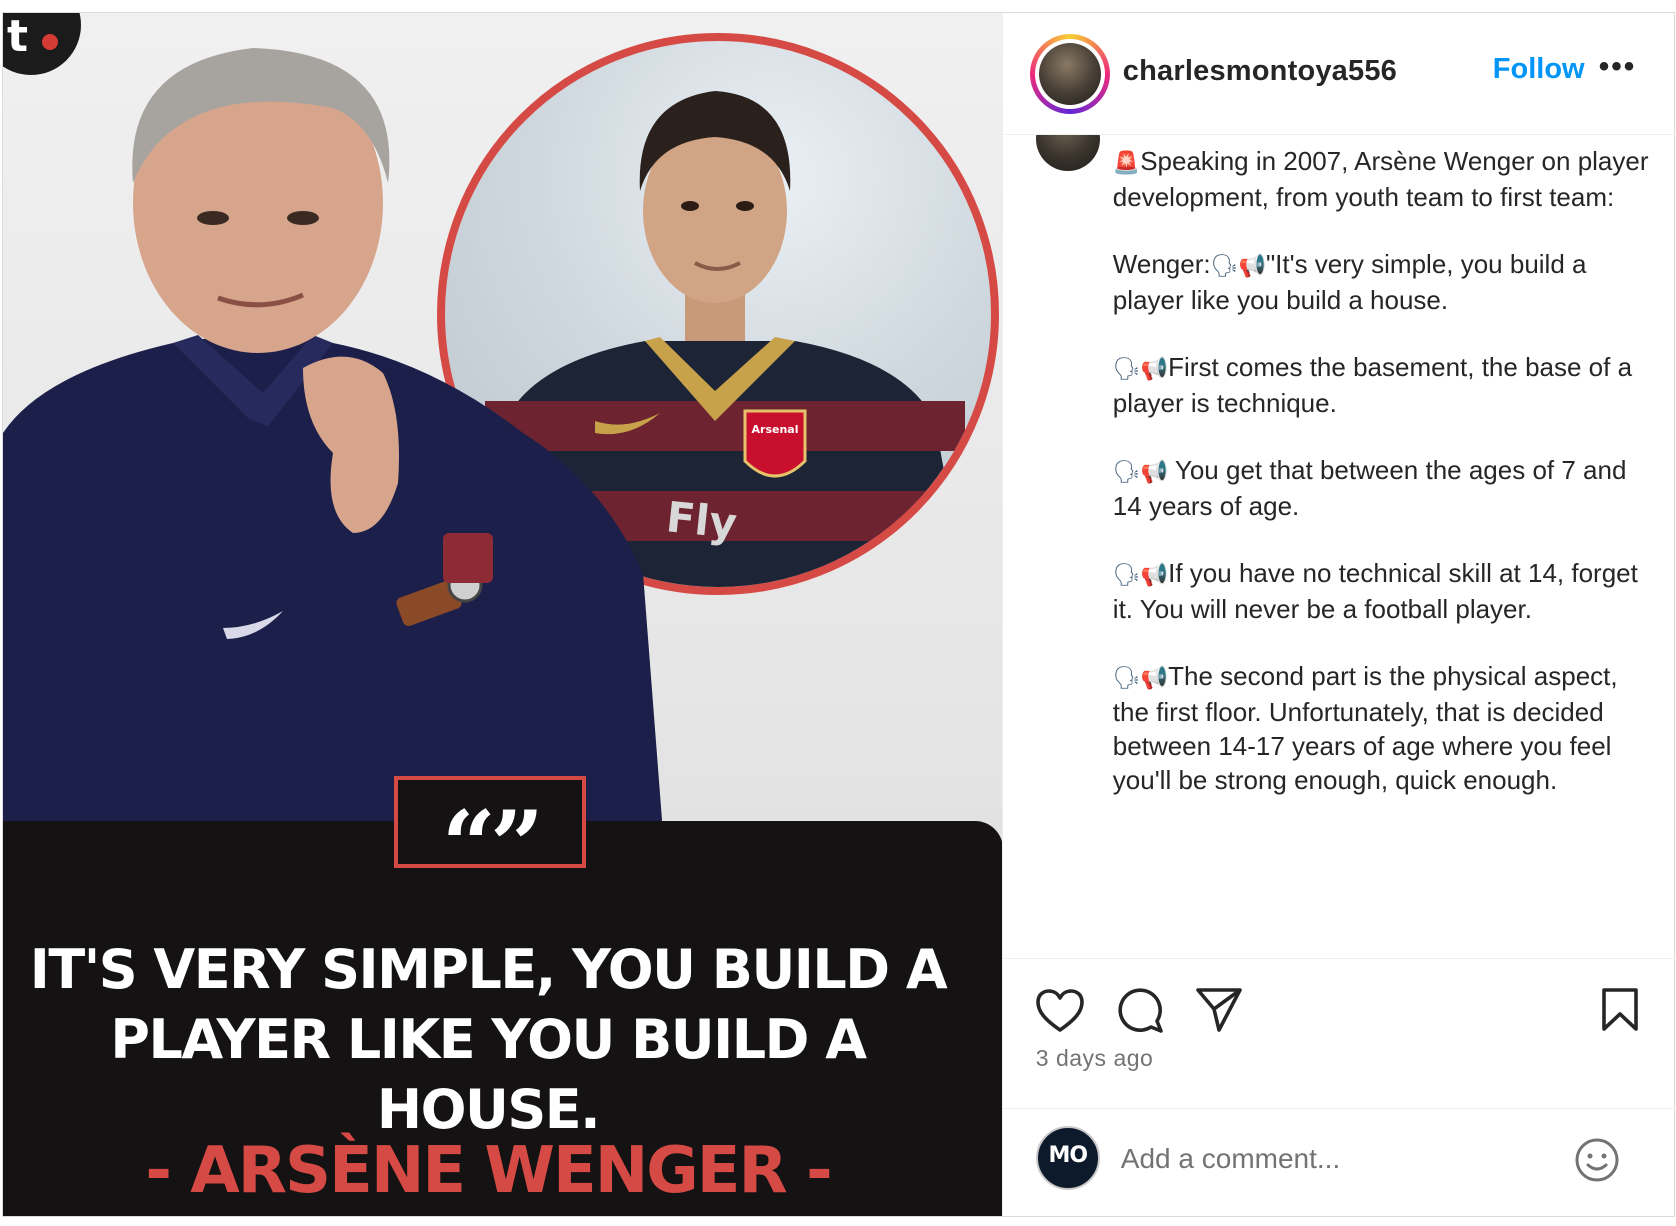  What do you see at coordinates (1620, 1010) in the screenshot?
I see `save-bookmark-icon` at bounding box center [1620, 1010].